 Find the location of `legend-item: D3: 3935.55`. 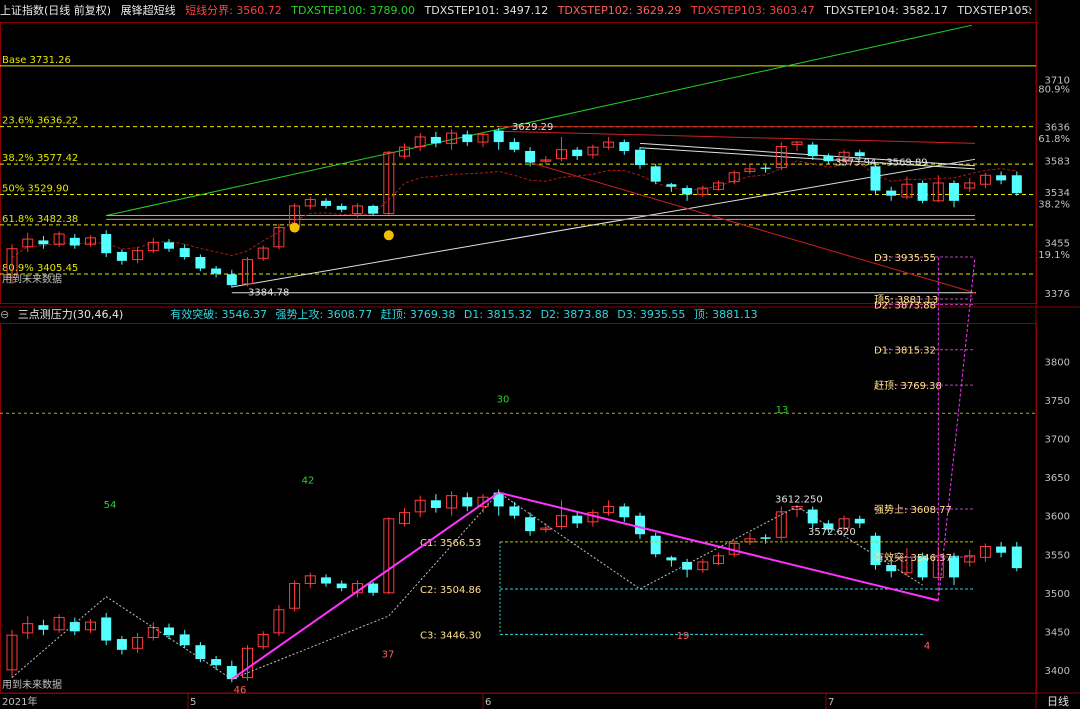

legend-item: D3: 3935.55 is located at coordinates (651, 314).